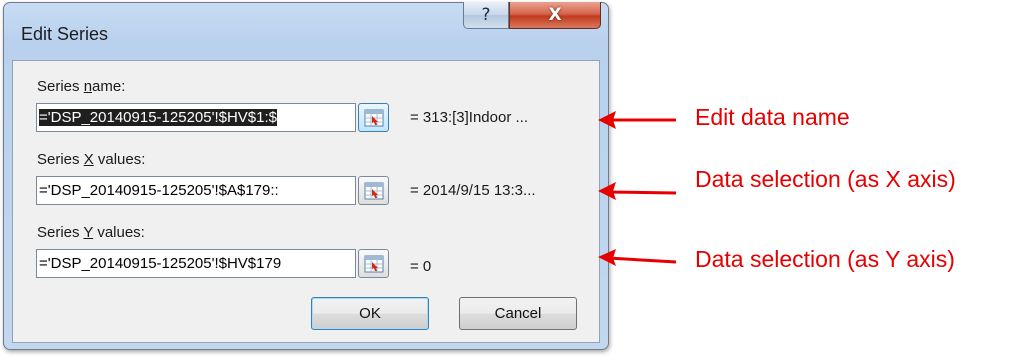 The width and height of the screenshot is (1013, 356). Describe the element at coordinates (825, 179) in the screenshot. I see `annotation-x-axis: Data selection (as X axis)` at that location.